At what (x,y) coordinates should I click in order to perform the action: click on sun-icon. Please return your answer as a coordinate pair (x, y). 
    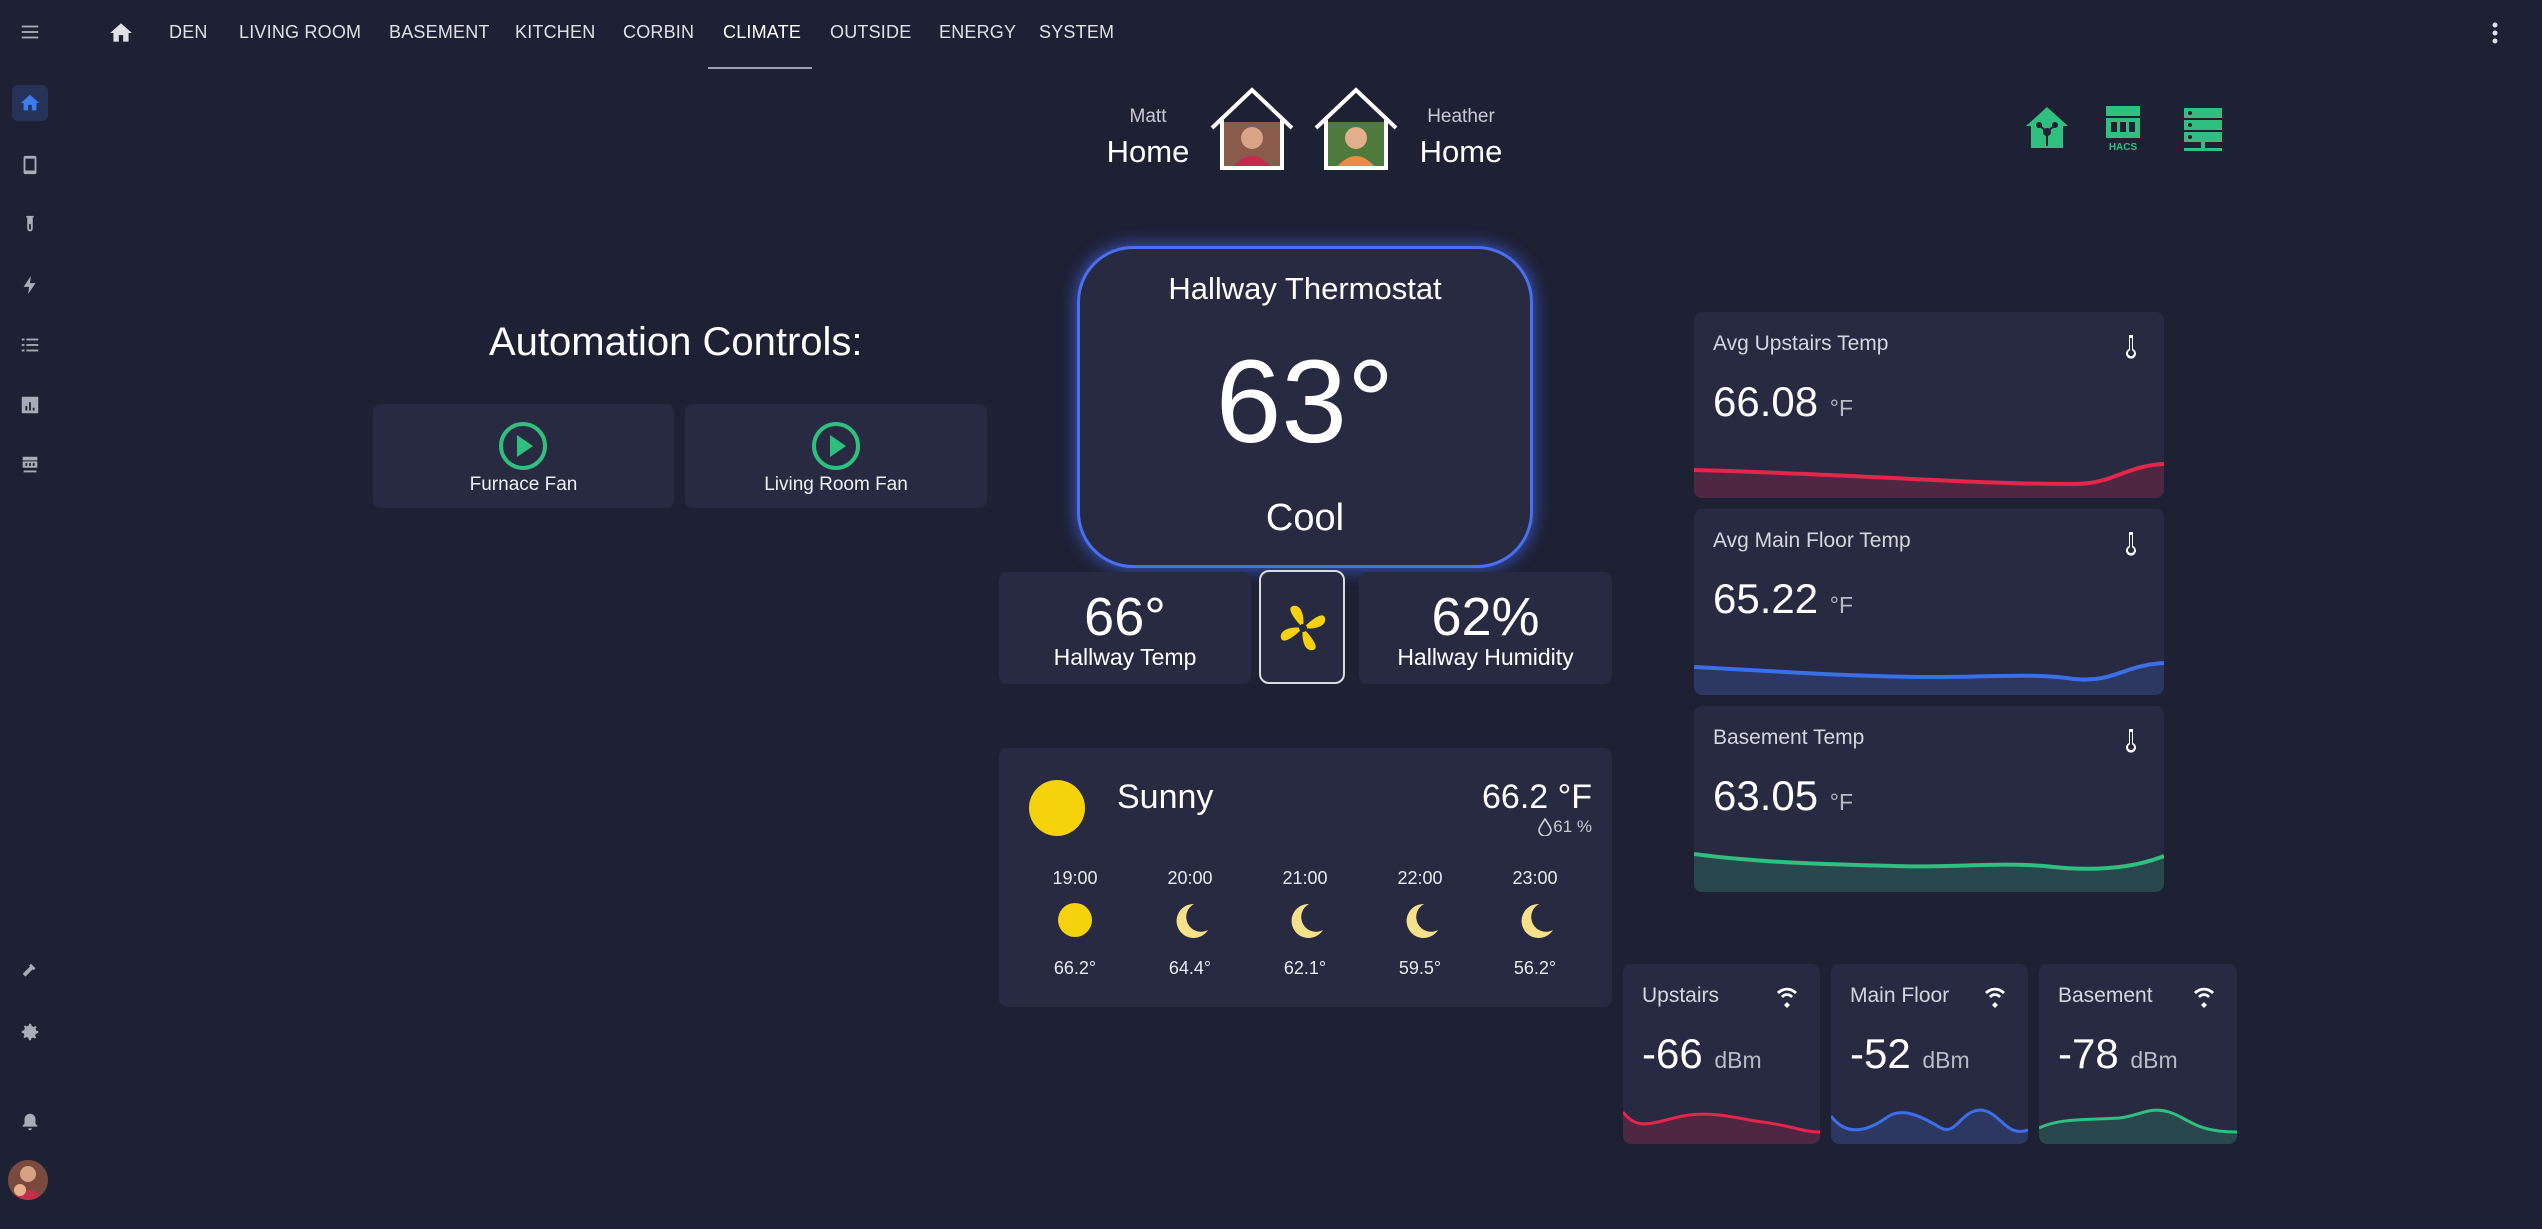
    Looking at the image, I should click on (1057, 808).